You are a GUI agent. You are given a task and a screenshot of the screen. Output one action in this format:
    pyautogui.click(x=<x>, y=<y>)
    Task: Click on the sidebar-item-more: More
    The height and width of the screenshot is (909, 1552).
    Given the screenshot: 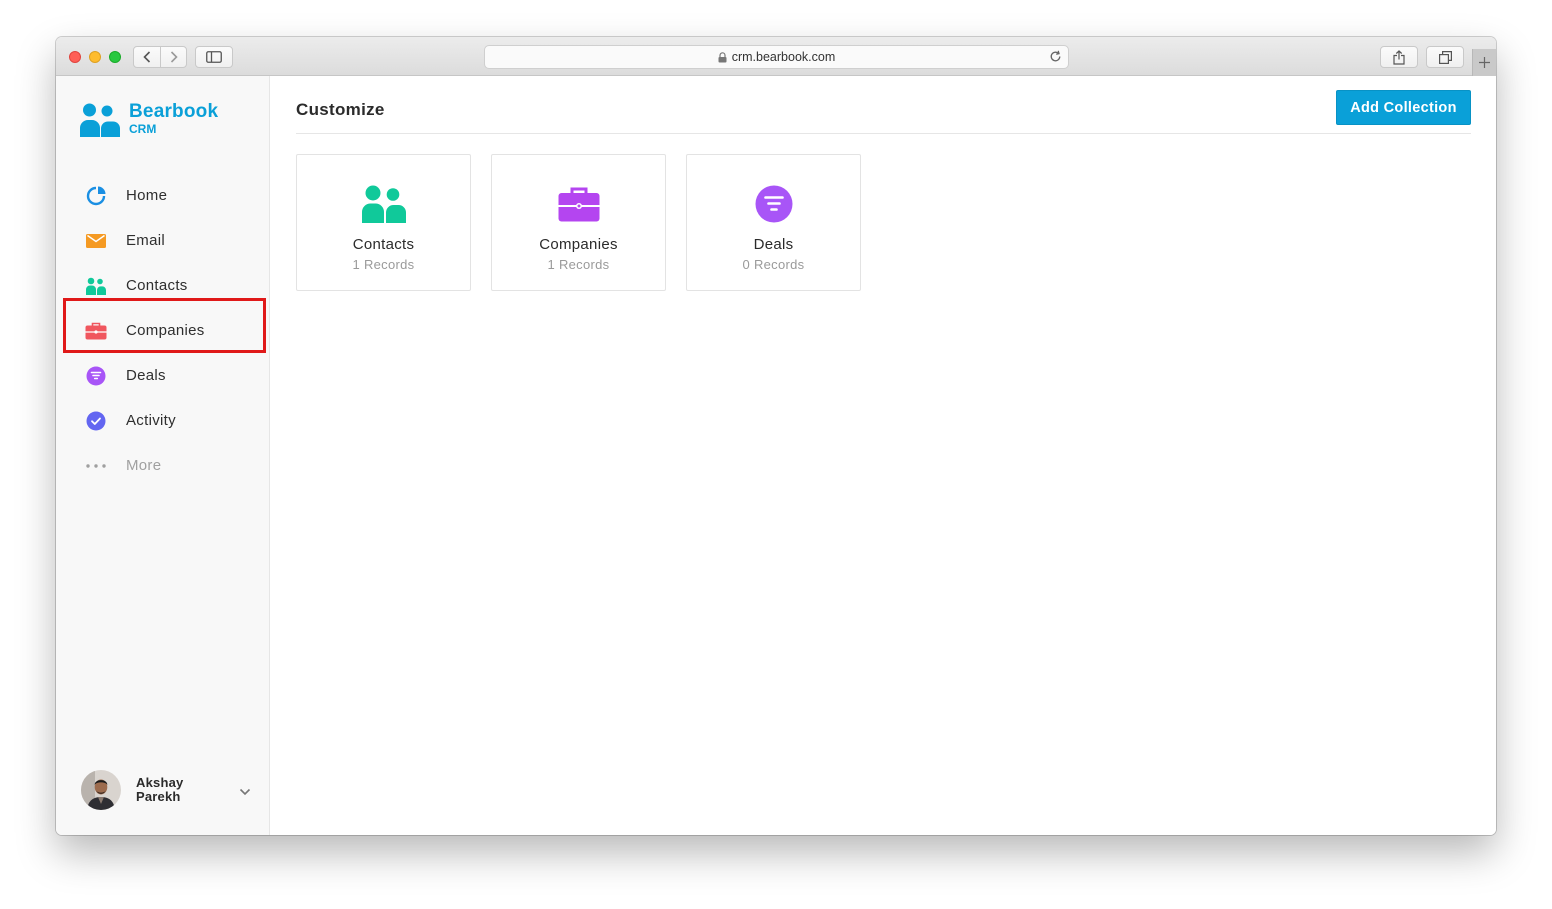 What is the action you would take?
    pyautogui.click(x=163, y=465)
    